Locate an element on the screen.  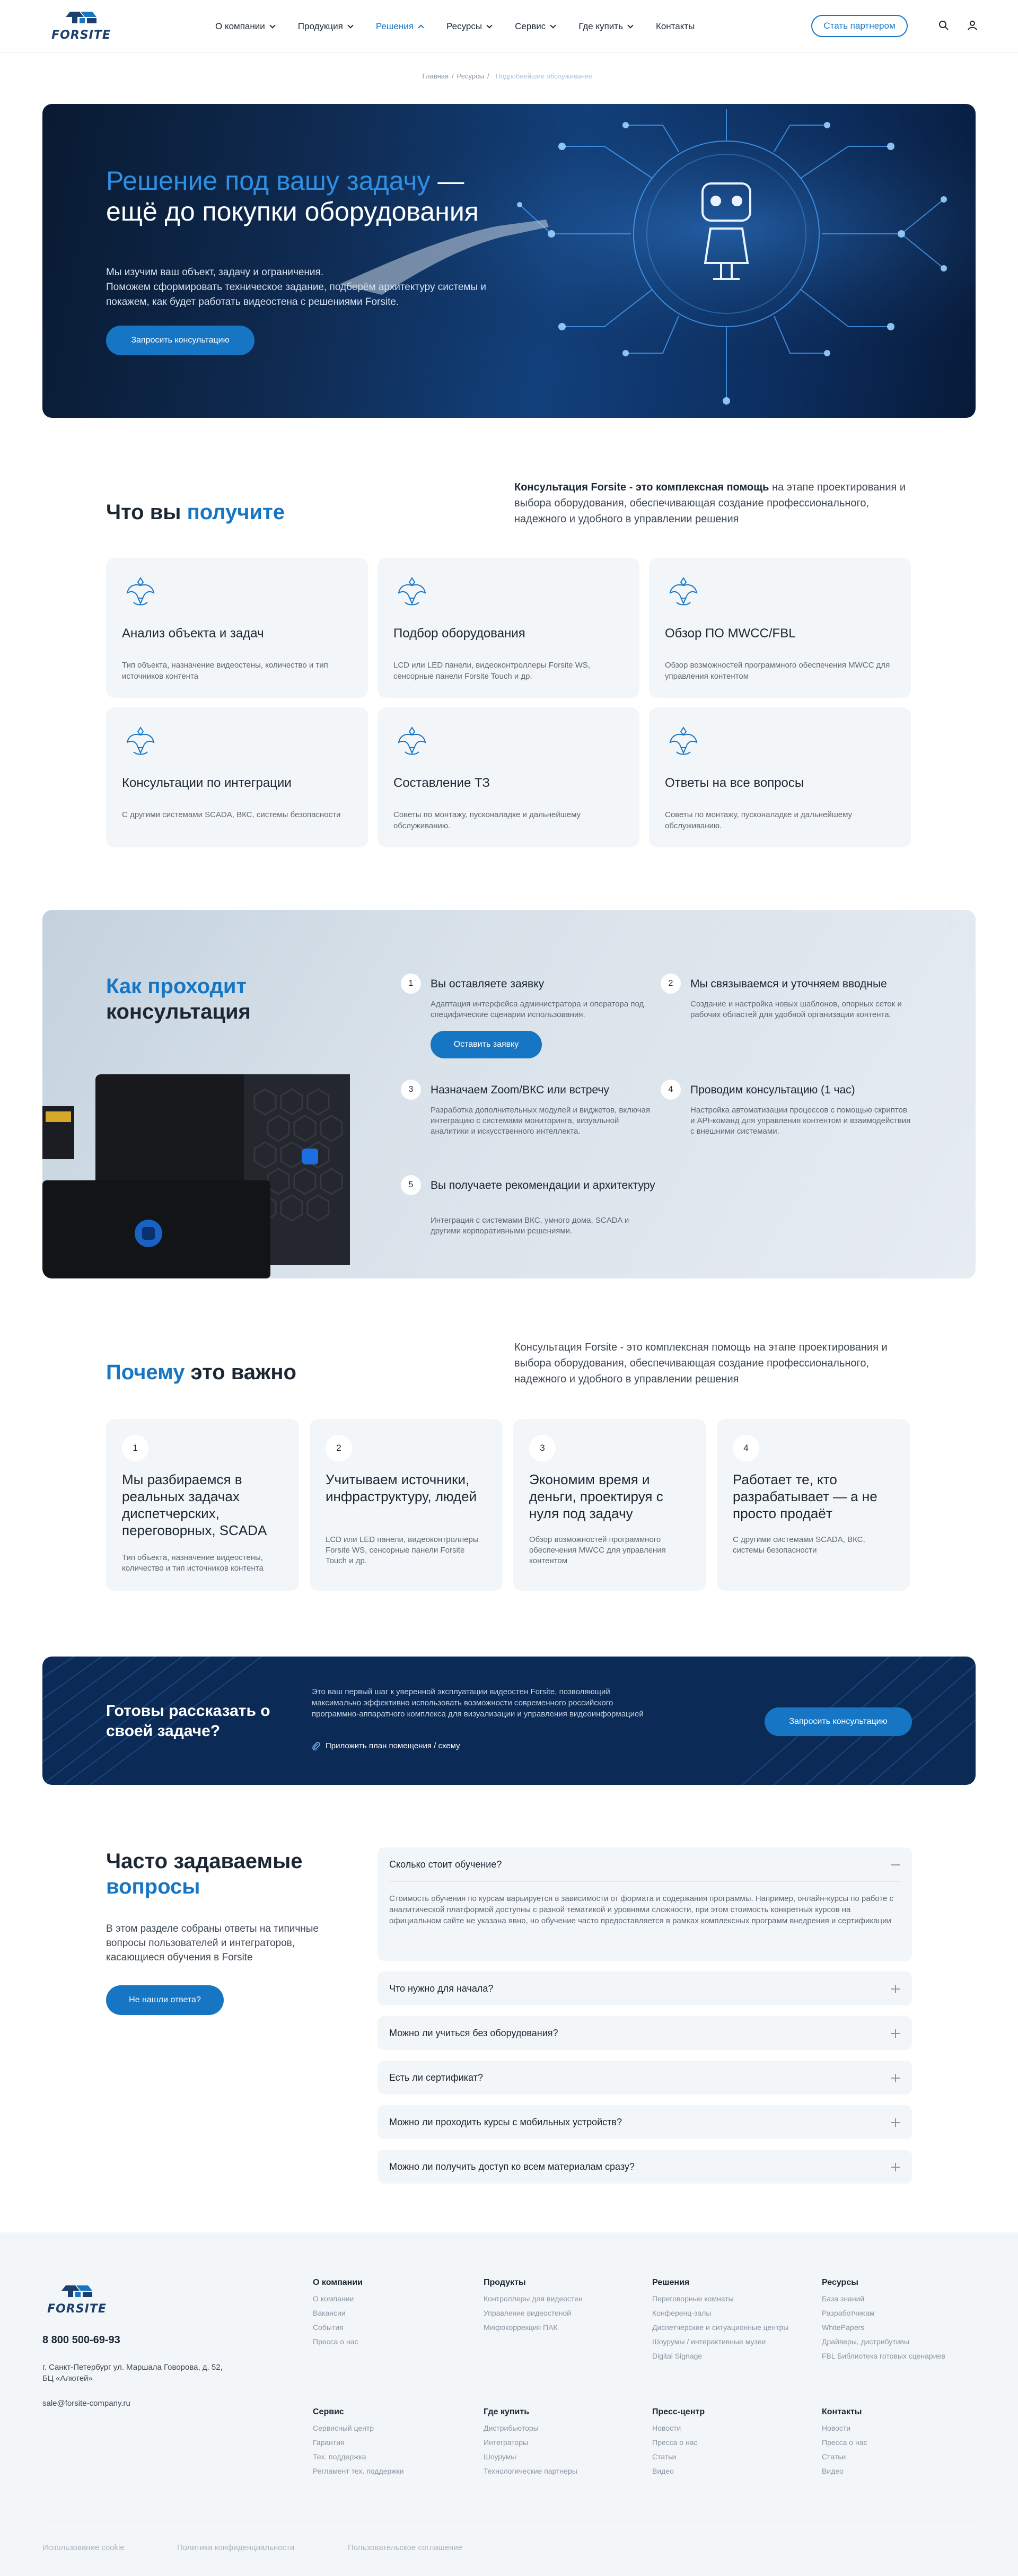
step-number: 5 is located at coordinates (411, 1185).